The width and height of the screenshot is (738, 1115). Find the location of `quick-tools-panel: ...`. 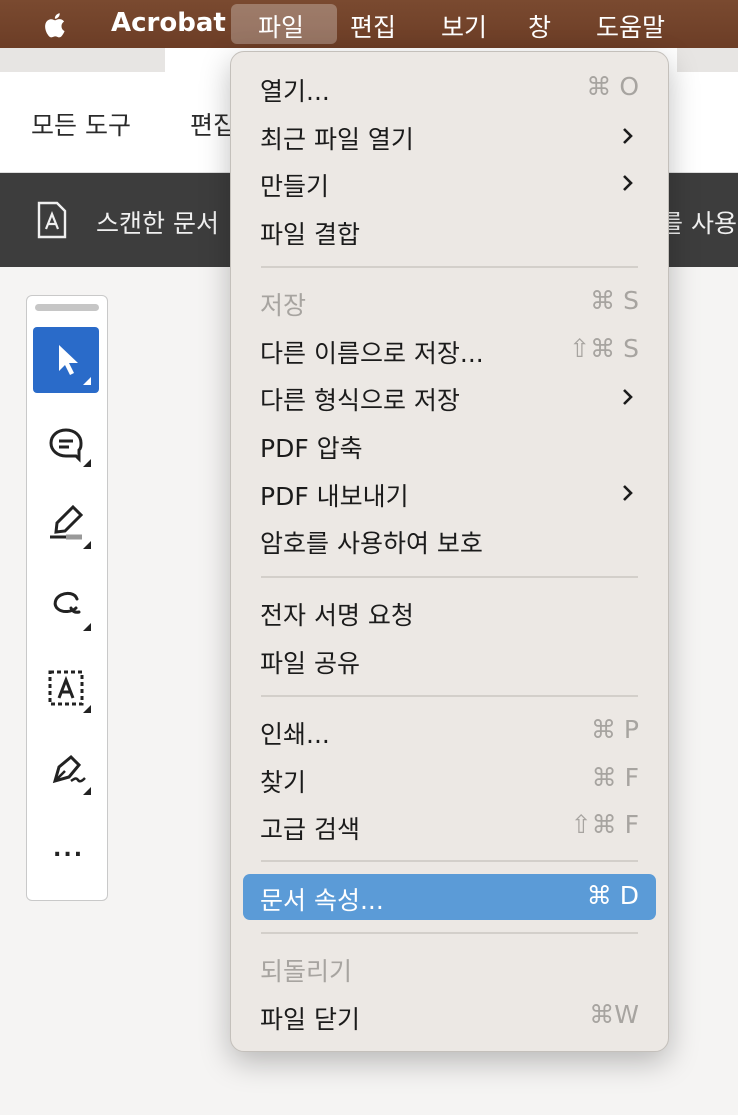

quick-tools-panel: ... is located at coordinates (67, 598).